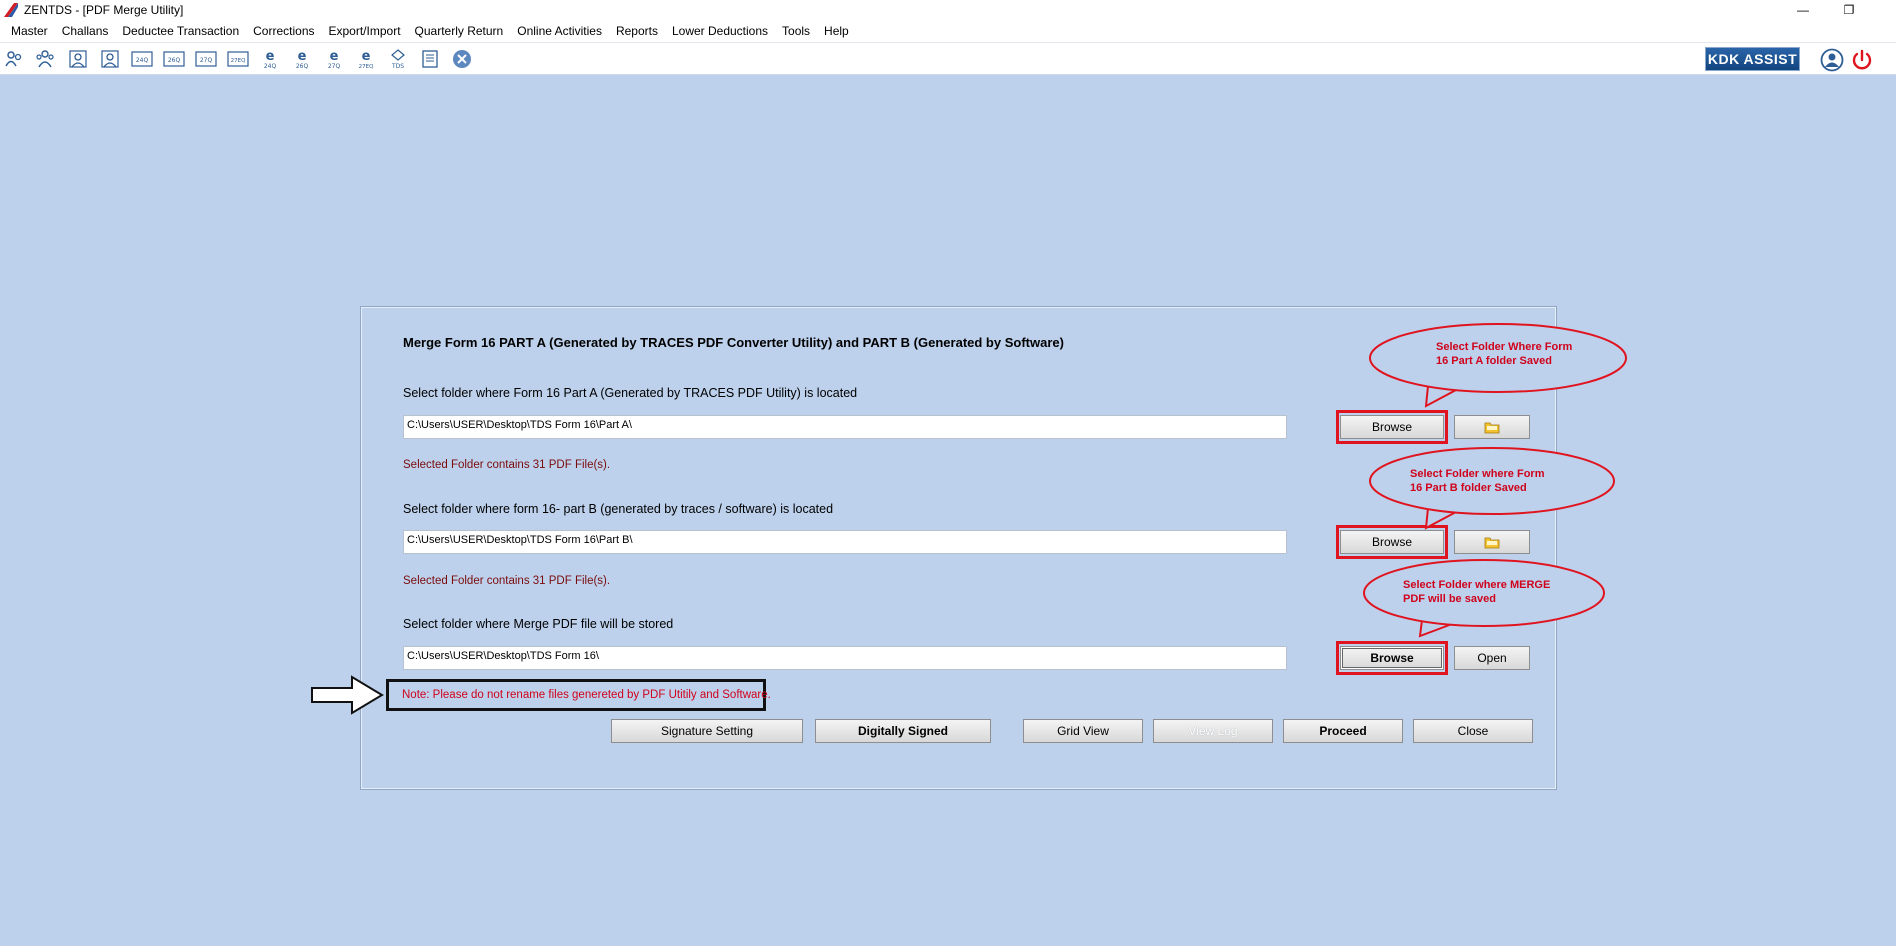 The image size is (1896, 946). I want to click on minimize-button: —, so click(1803, 10).